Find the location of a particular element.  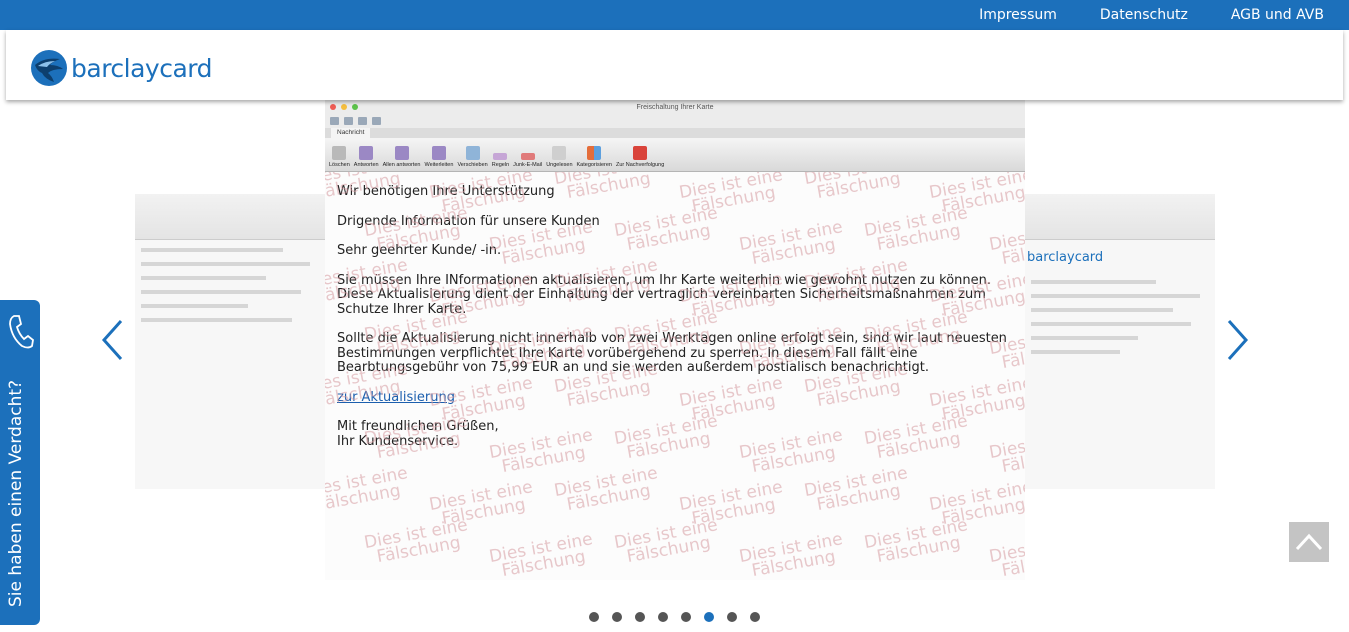

suspect-tab-label: Sie haben einen Verdacht? is located at coordinates (16, 493).